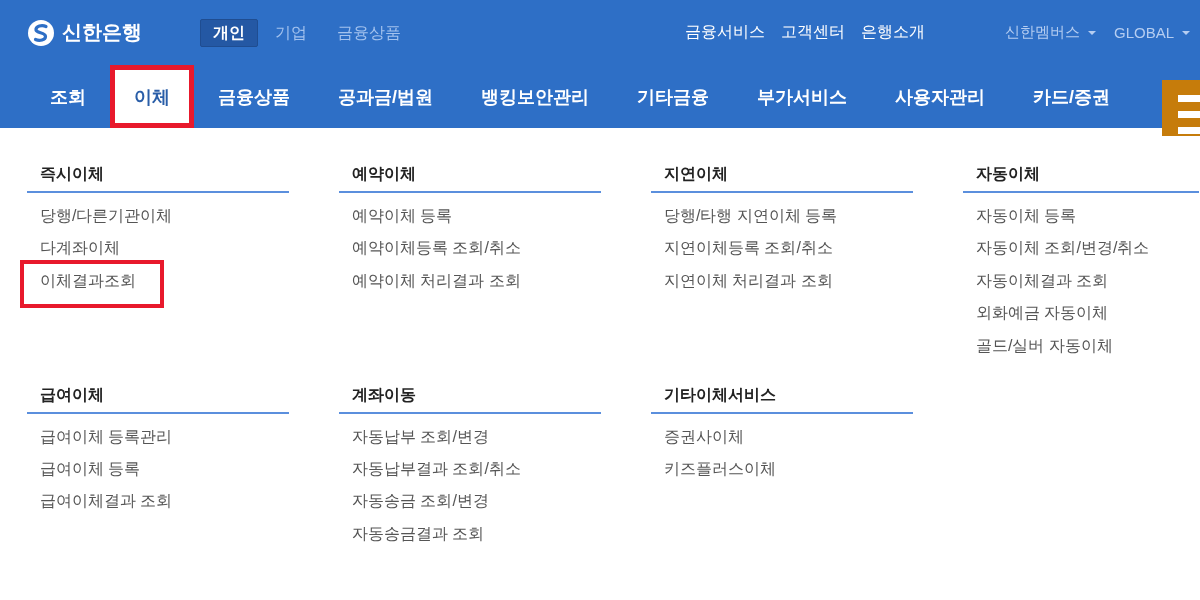 Image resolution: width=1200 pixels, height=600 pixels. What do you see at coordinates (1042, 313) in the screenshot?
I see `menu-link: 외화예금 자동이체` at bounding box center [1042, 313].